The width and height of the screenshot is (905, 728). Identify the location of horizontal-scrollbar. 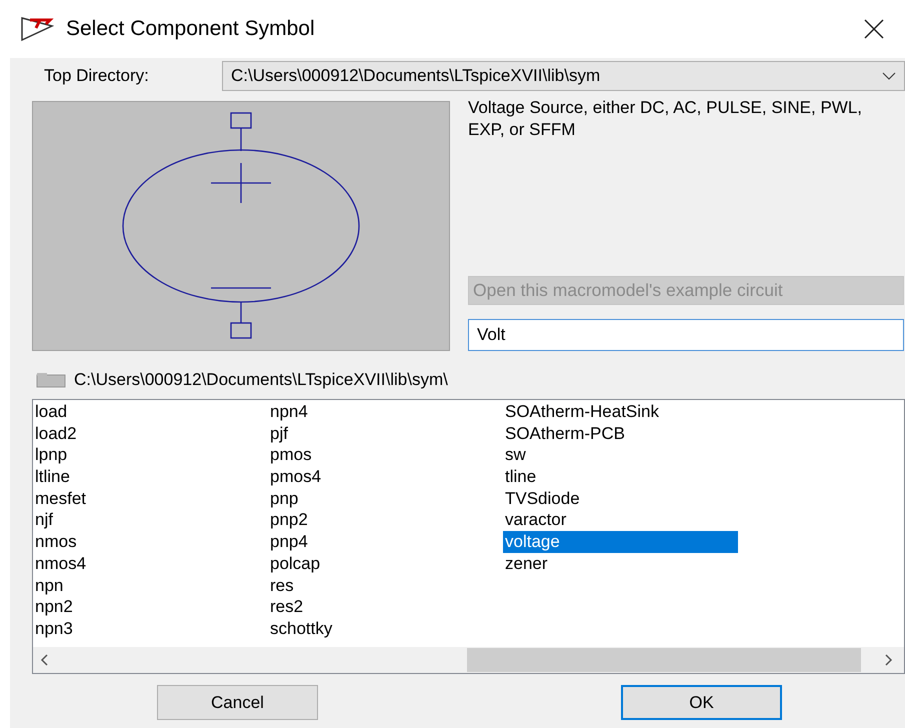
(468, 660).